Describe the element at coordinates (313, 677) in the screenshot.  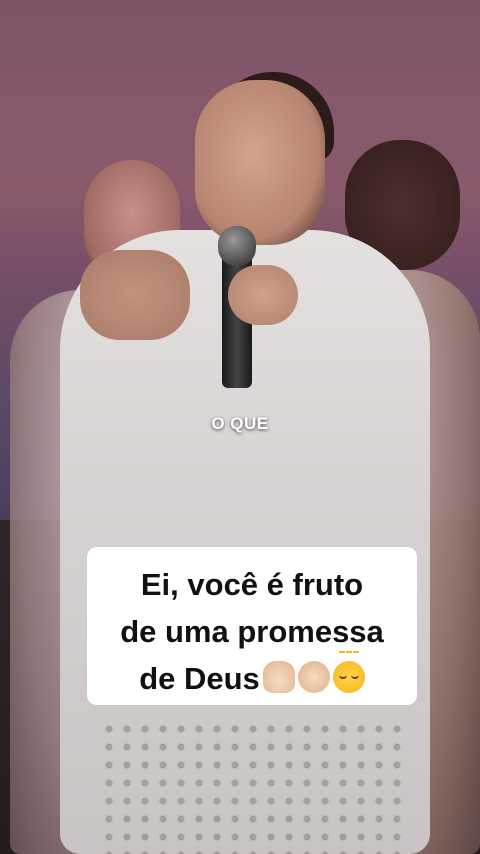
I see `pointing-hand-icon` at that location.